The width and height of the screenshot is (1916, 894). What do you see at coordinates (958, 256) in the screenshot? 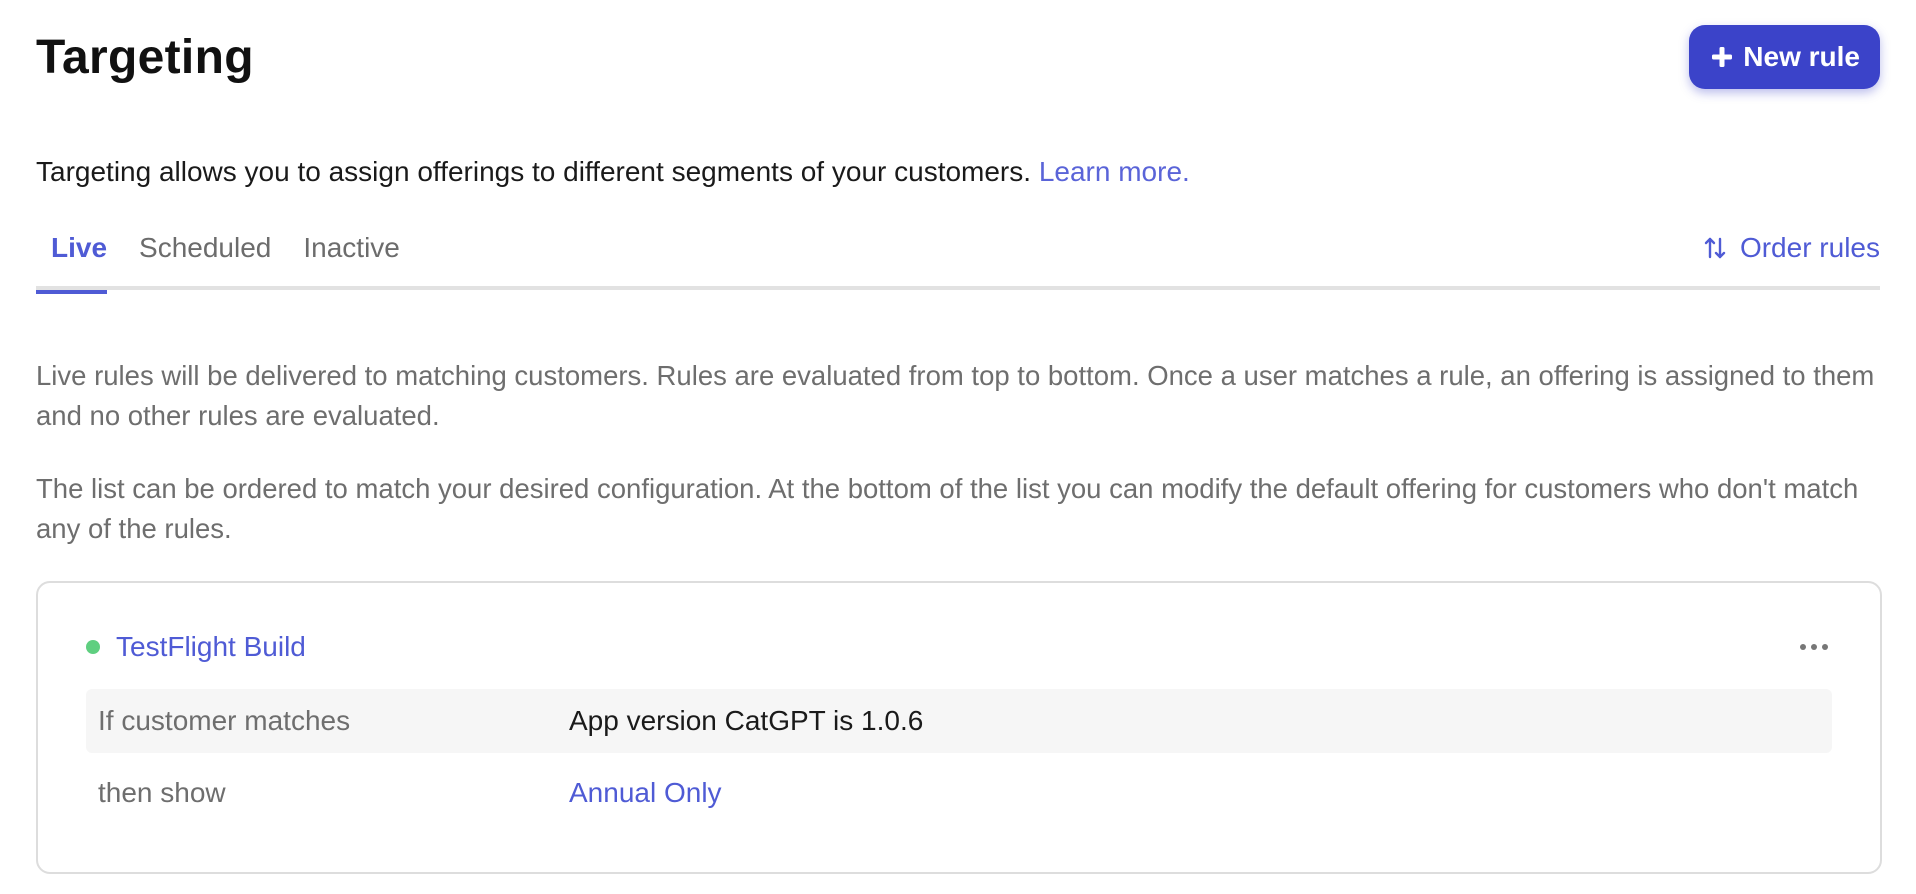
I see `tabs-bar: Live Scheduled Inactive Order rules` at bounding box center [958, 256].